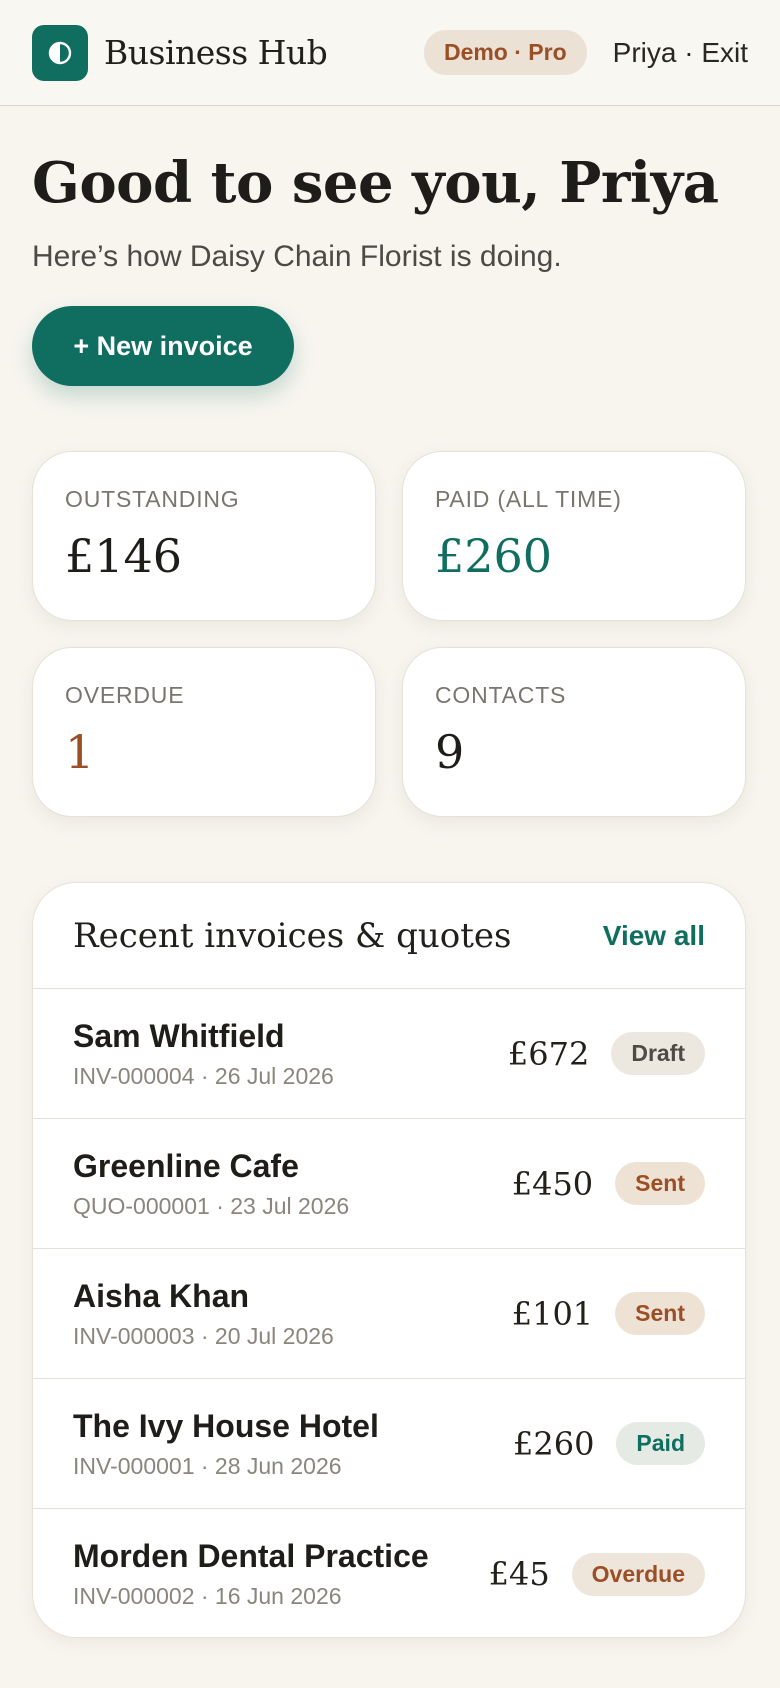 This screenshot has width=780, height=1688. Describe the element at coordinates (375, 183) in the screenshot. I see `page-title: Good to see you, Priya` at that location.